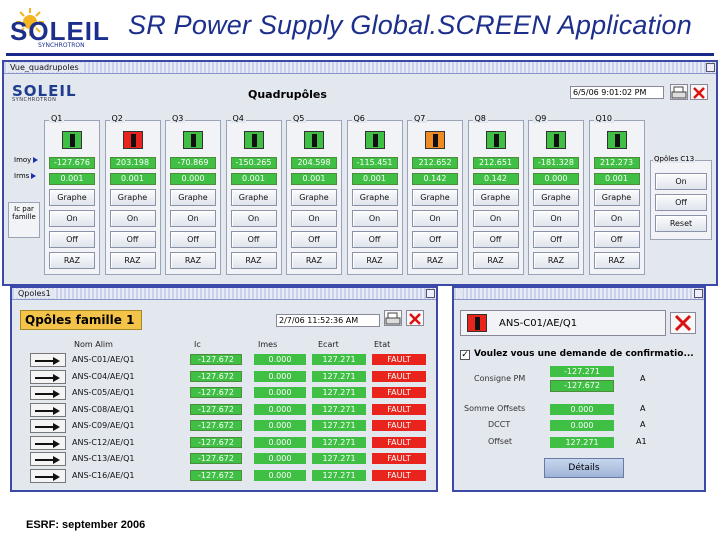 The image size is (720, 540). What do you see at coordinates (616, 163) in the screenshot?
I see `imoy-value: 212.273` at bounding box center [616, 163].